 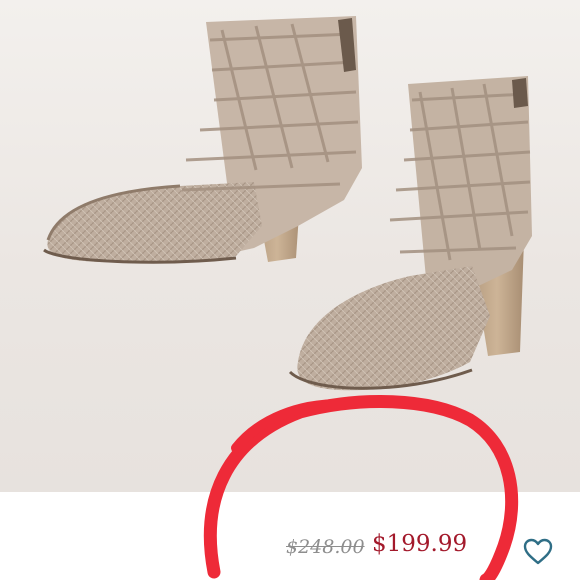 What do you see at coordinates (325, 547) in the screenshot?
I see `original-price: $248.00` at bounding box center [325, 547].